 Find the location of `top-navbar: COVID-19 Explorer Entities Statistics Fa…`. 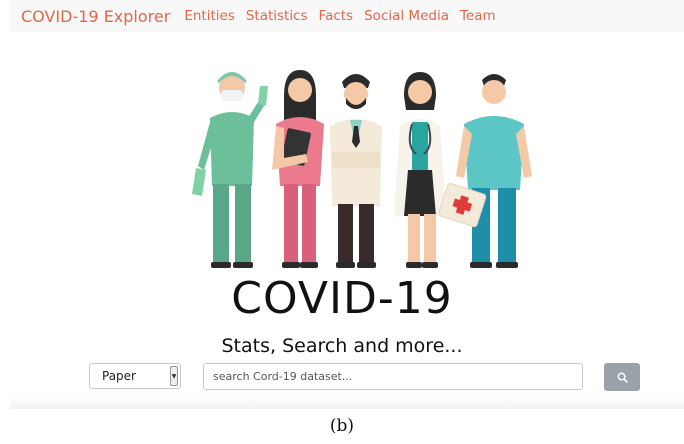

top-navbar: COVID-19 Explorer Entities Statistics Fa… is located at coordinates (347, 16).